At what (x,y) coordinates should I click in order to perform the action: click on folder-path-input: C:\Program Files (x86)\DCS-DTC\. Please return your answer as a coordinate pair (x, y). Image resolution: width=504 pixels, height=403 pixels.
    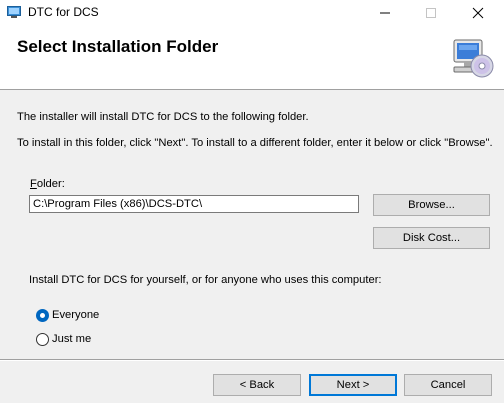
    Looking at the image, I should click on (194, 204).